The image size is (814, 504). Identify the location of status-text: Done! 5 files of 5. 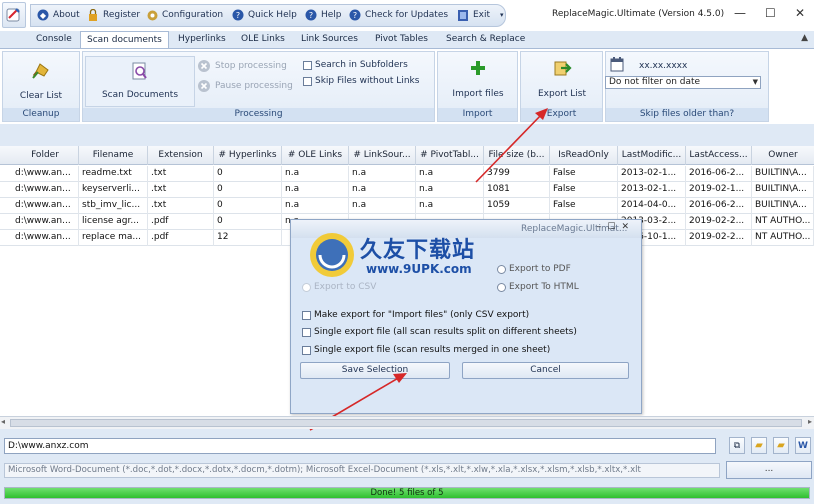
(407, 493).